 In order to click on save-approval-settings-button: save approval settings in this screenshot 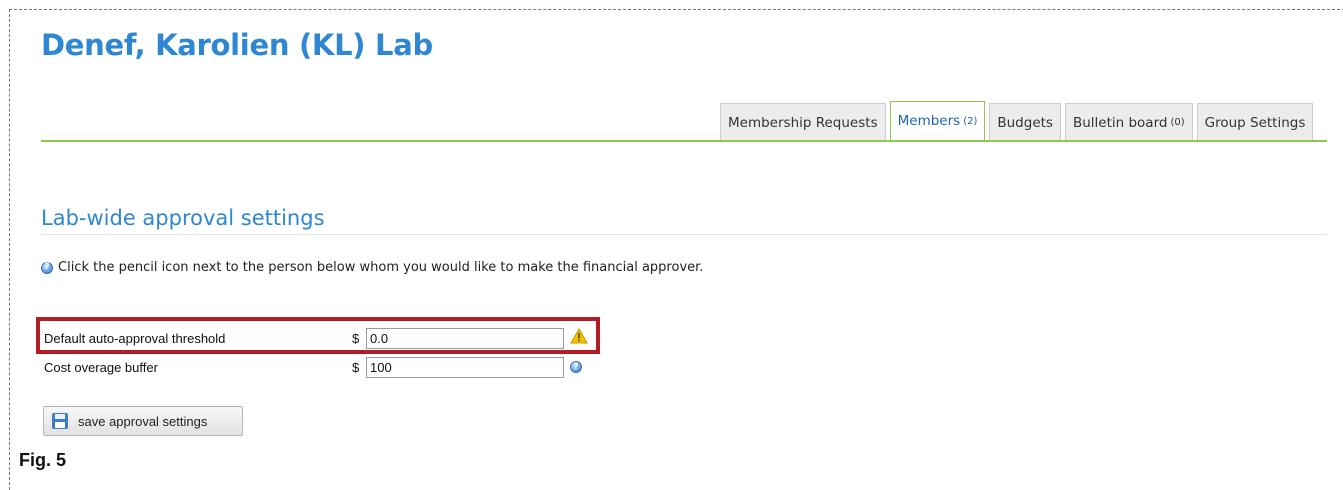, I will do `click(143, 421)`.